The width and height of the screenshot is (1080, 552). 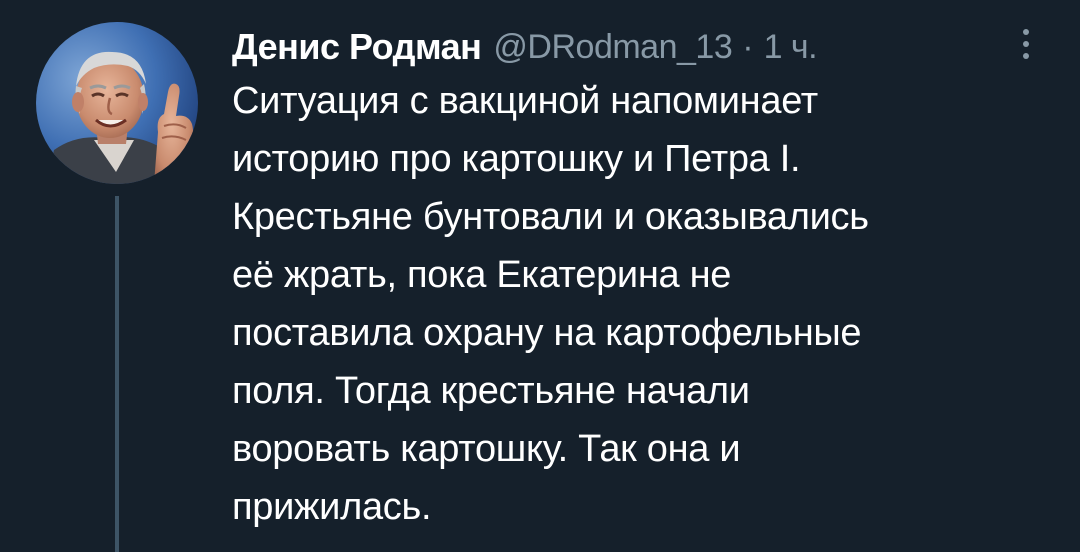 I want to click on tweet-text-line: воровать картошку. Так она и, so click(x=486, y=449).